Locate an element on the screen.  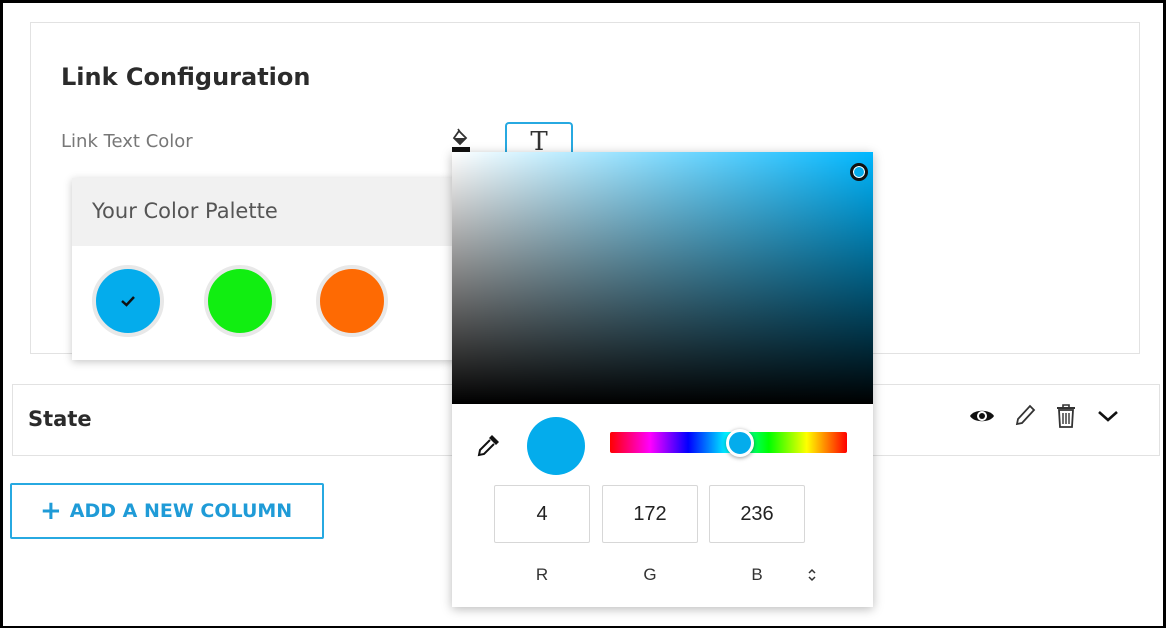
hue-slider-thumb is located at coordinates (740, 443).